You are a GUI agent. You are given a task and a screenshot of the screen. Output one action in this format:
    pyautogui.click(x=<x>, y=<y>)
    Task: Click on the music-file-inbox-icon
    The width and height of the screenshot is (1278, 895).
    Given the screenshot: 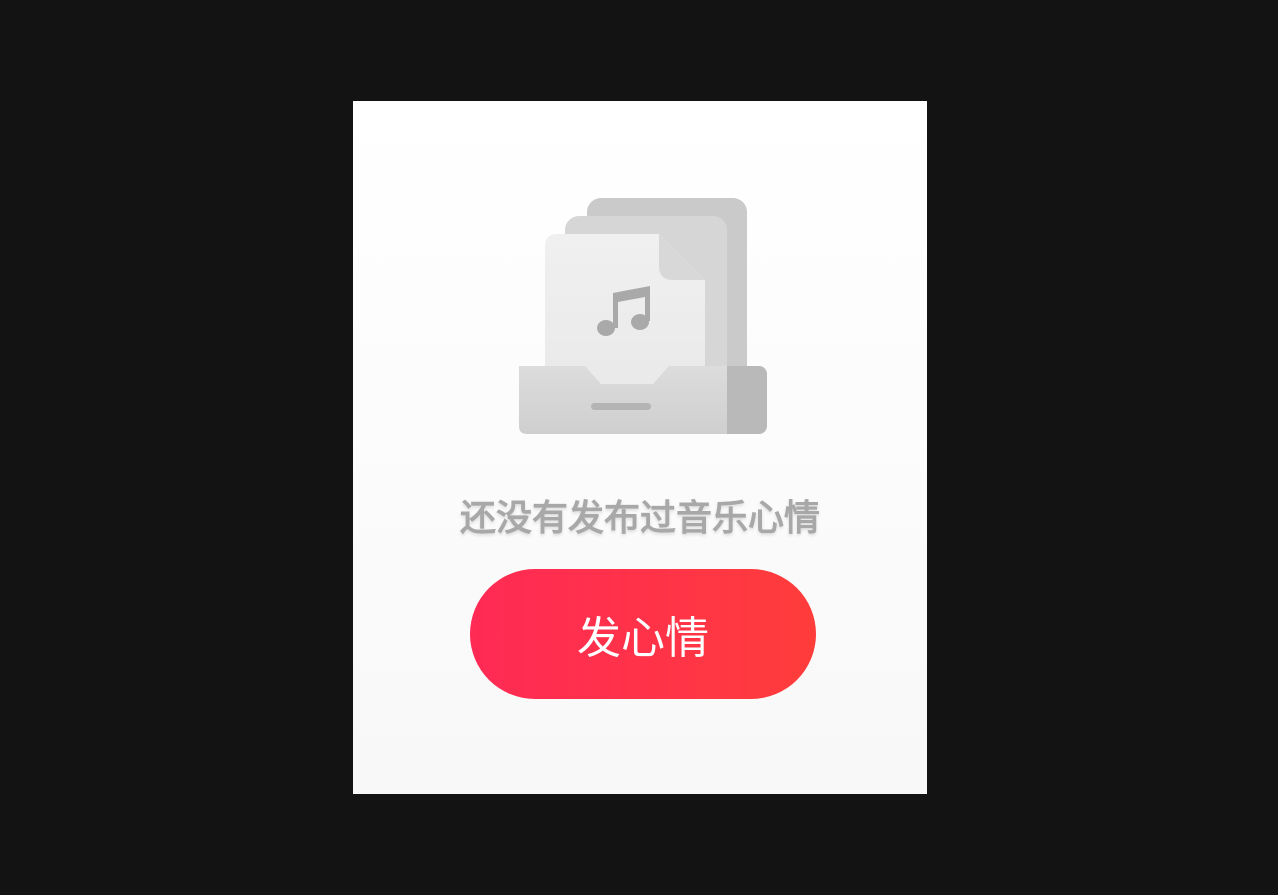 What is the action you would take?
    pyautogui.click(x=641, y=316)
    